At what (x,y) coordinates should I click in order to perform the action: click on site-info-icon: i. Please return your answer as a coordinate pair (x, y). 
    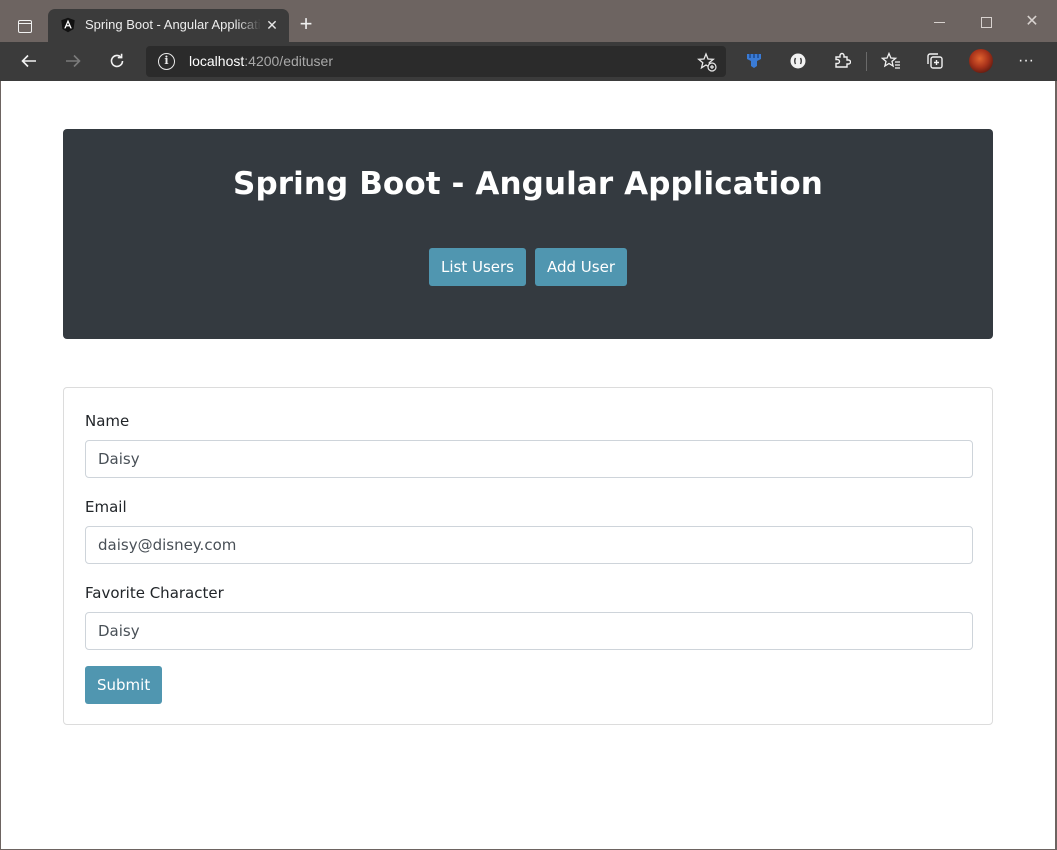
    Looking at the image, I should click on (166, 61).